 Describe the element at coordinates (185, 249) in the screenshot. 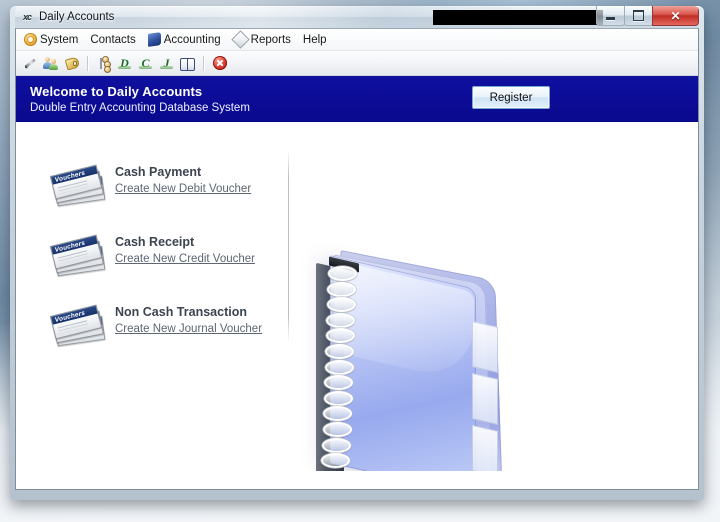

I see `quick-link-text: Cash Receipt Create New Credit Voucher` at that location.